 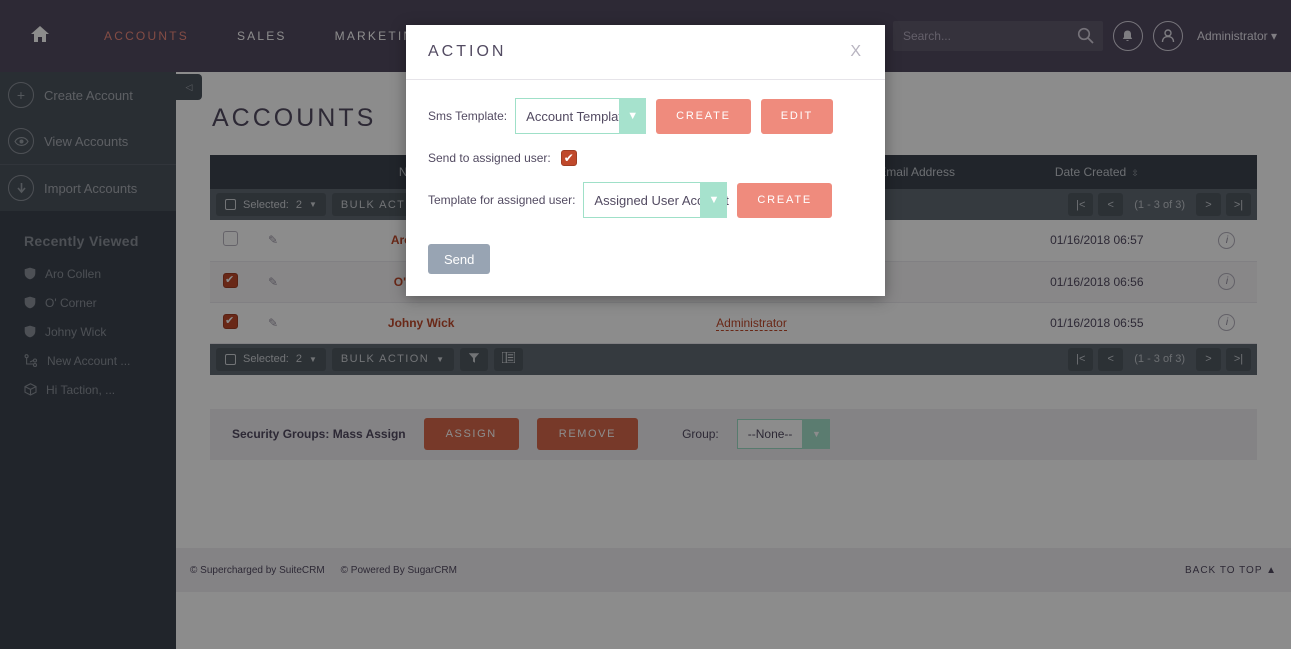 I want to click on sms-template-select: Account Template ▼, so click(x=581, y=116).